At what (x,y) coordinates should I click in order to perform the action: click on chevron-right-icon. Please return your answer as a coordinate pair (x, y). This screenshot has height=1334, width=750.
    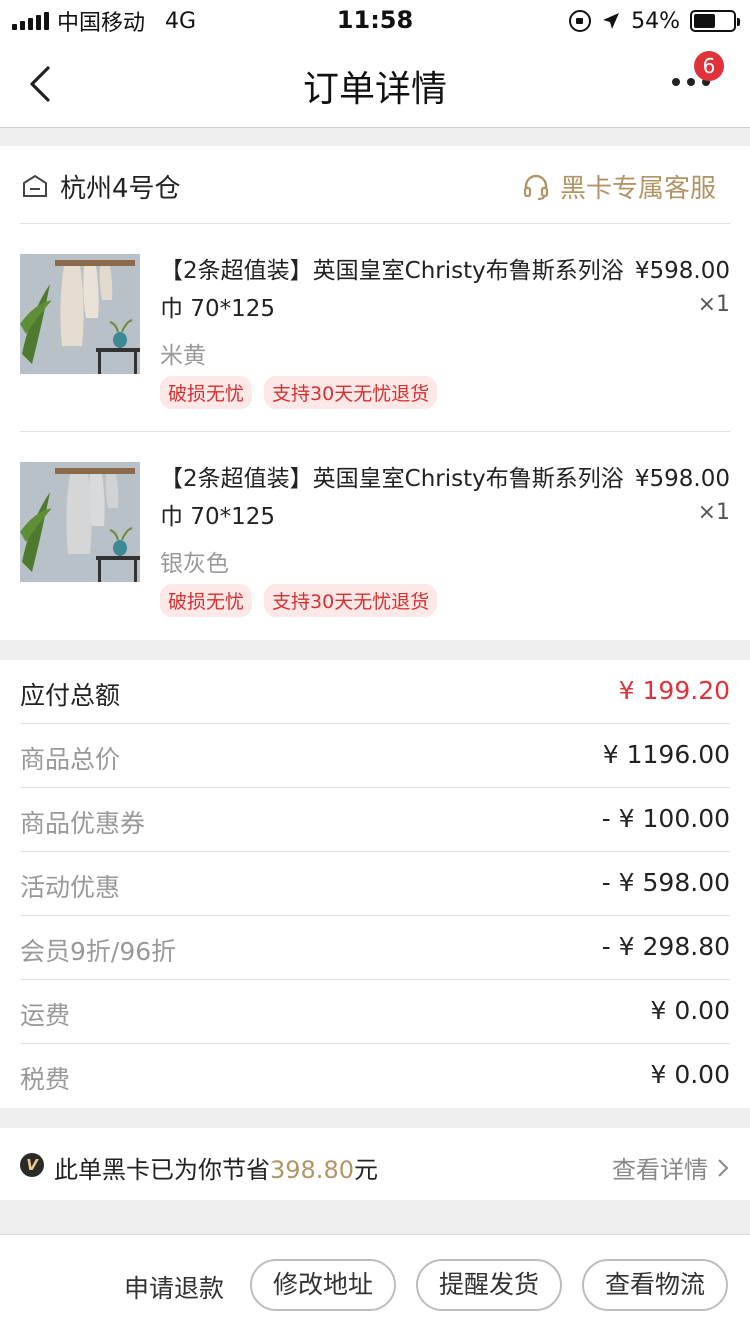
    Looking at the image, I should click on (723, 1167).